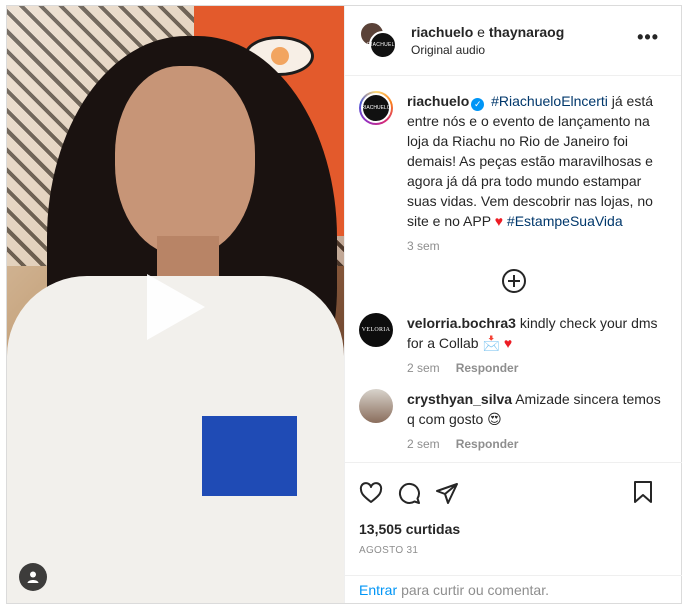  I want to click on audio-link: Original audio, so click(487, 50).